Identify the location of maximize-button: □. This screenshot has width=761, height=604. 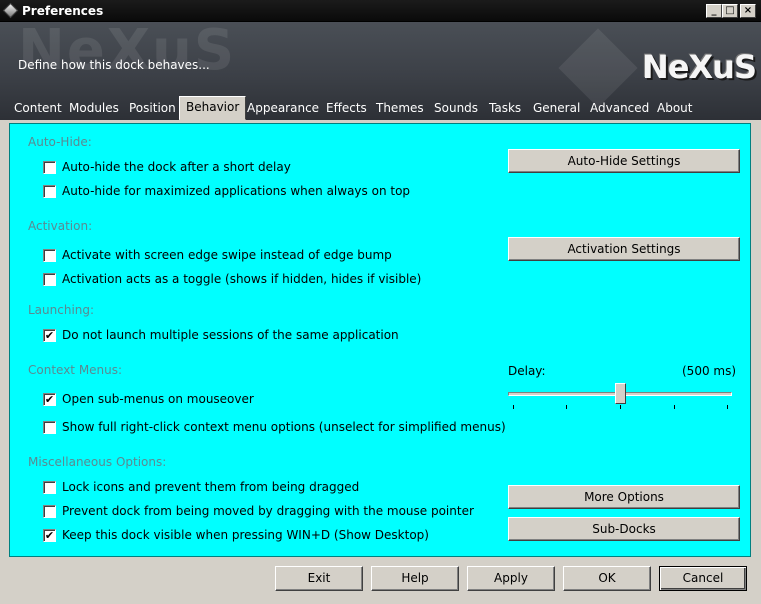
(730, 11).